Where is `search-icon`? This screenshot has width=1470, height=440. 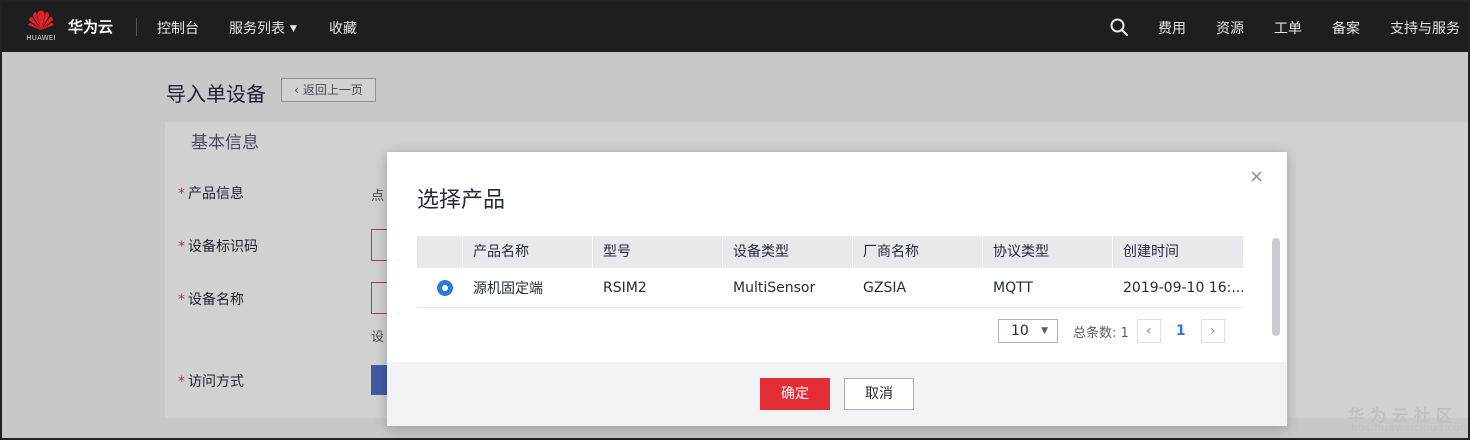 search-icon is located at coordinates (1119, 27).